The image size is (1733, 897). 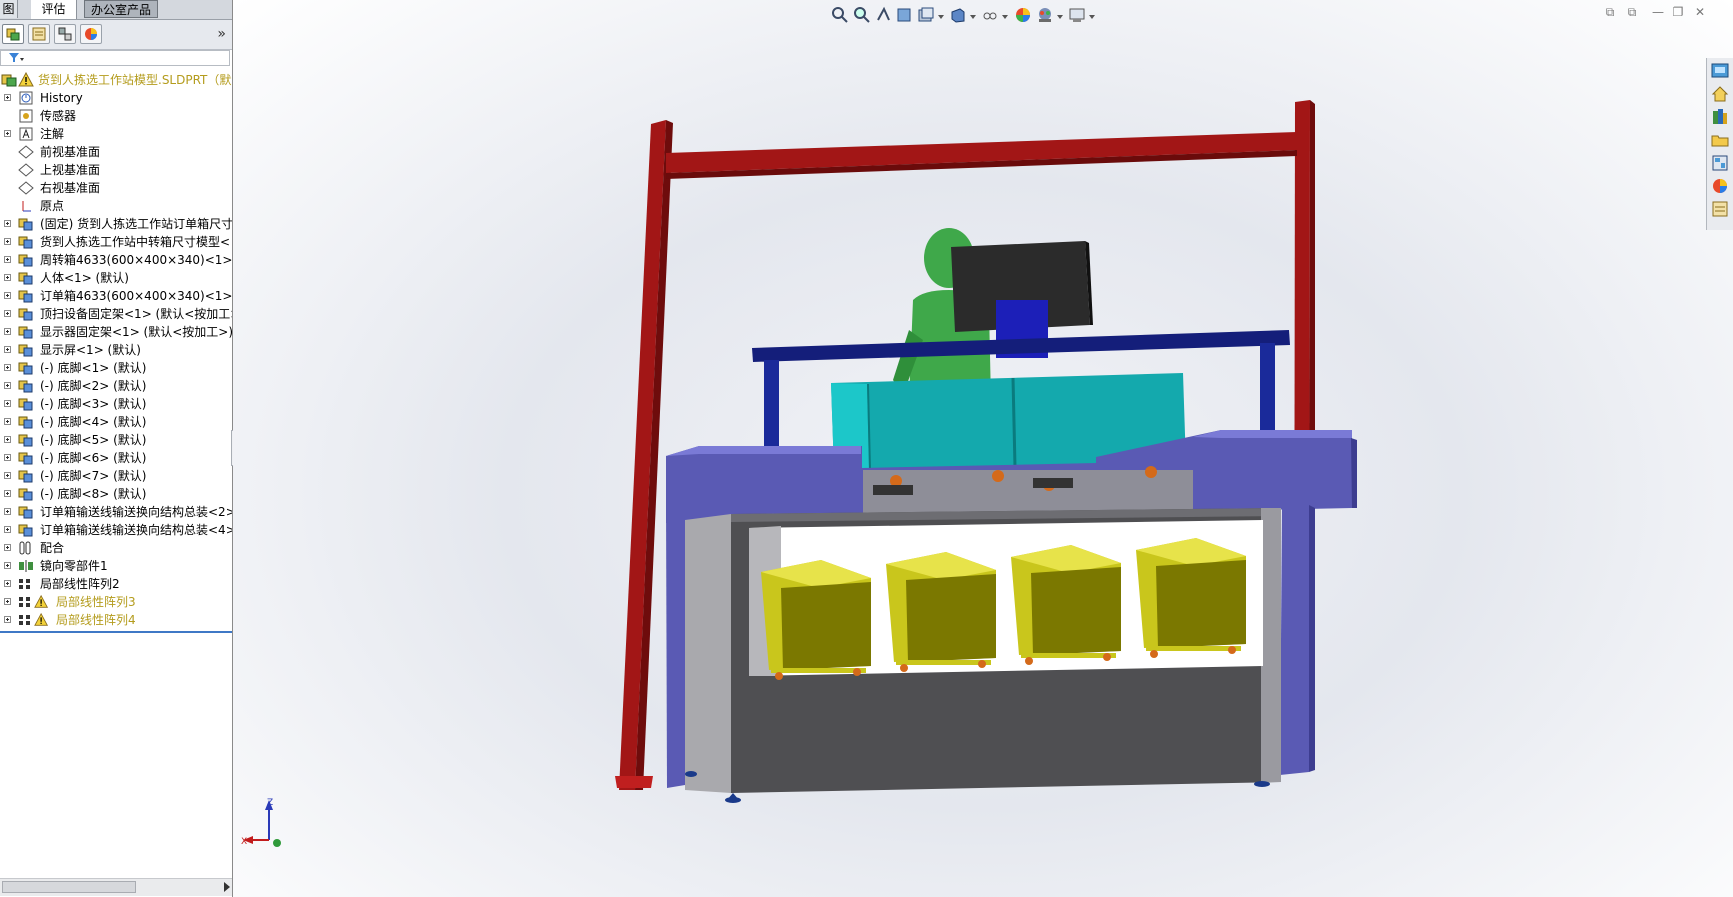 I want to click on tree-item: 局部线性阵列3, so click(x=116, y=602).